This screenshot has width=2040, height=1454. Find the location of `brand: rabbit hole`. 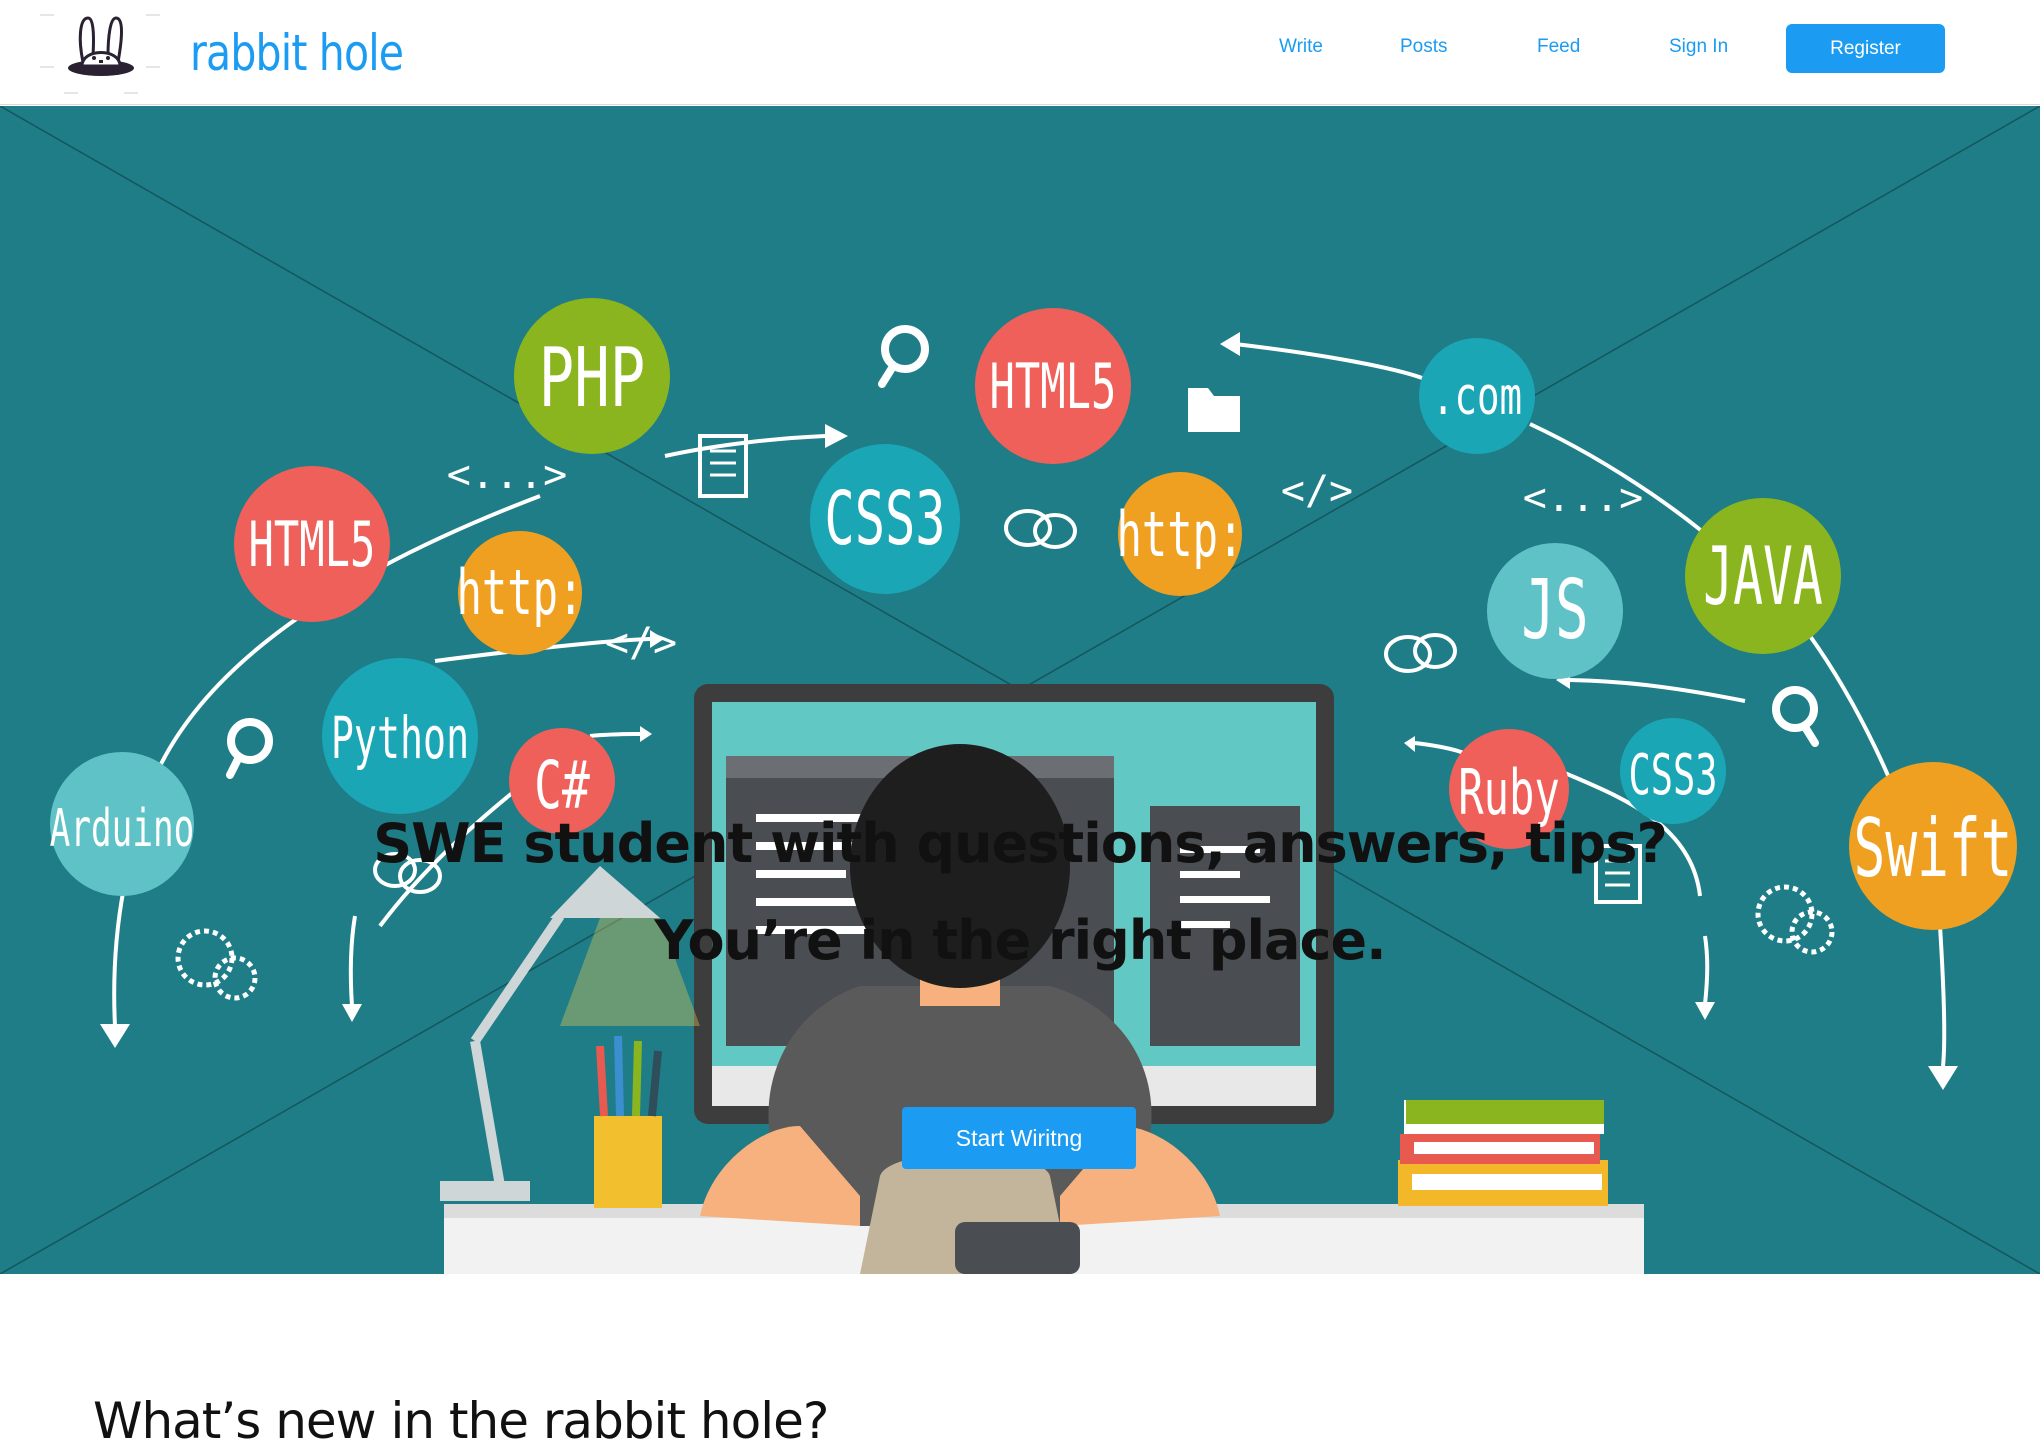

brand: rabbit hole is located at coordinates (244, 53).